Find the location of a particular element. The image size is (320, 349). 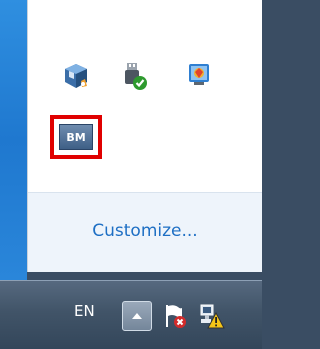

bm-icon-label: BM is located at coordinates (76, 137).